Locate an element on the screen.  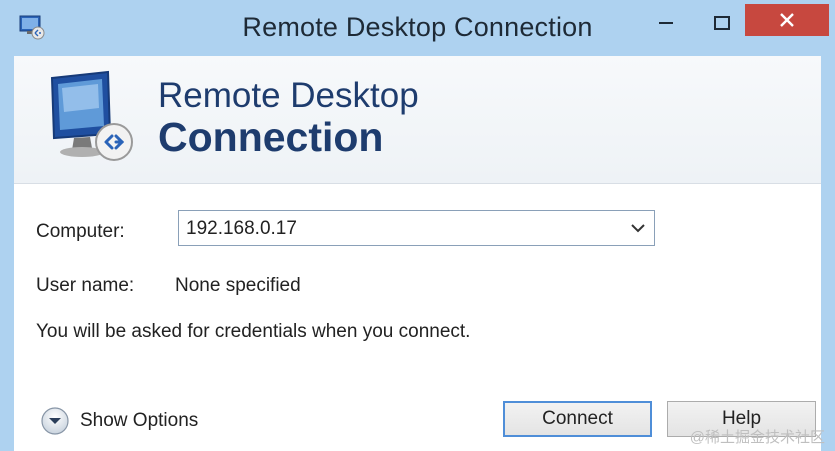
close-button is located at coordinates (787, 20).